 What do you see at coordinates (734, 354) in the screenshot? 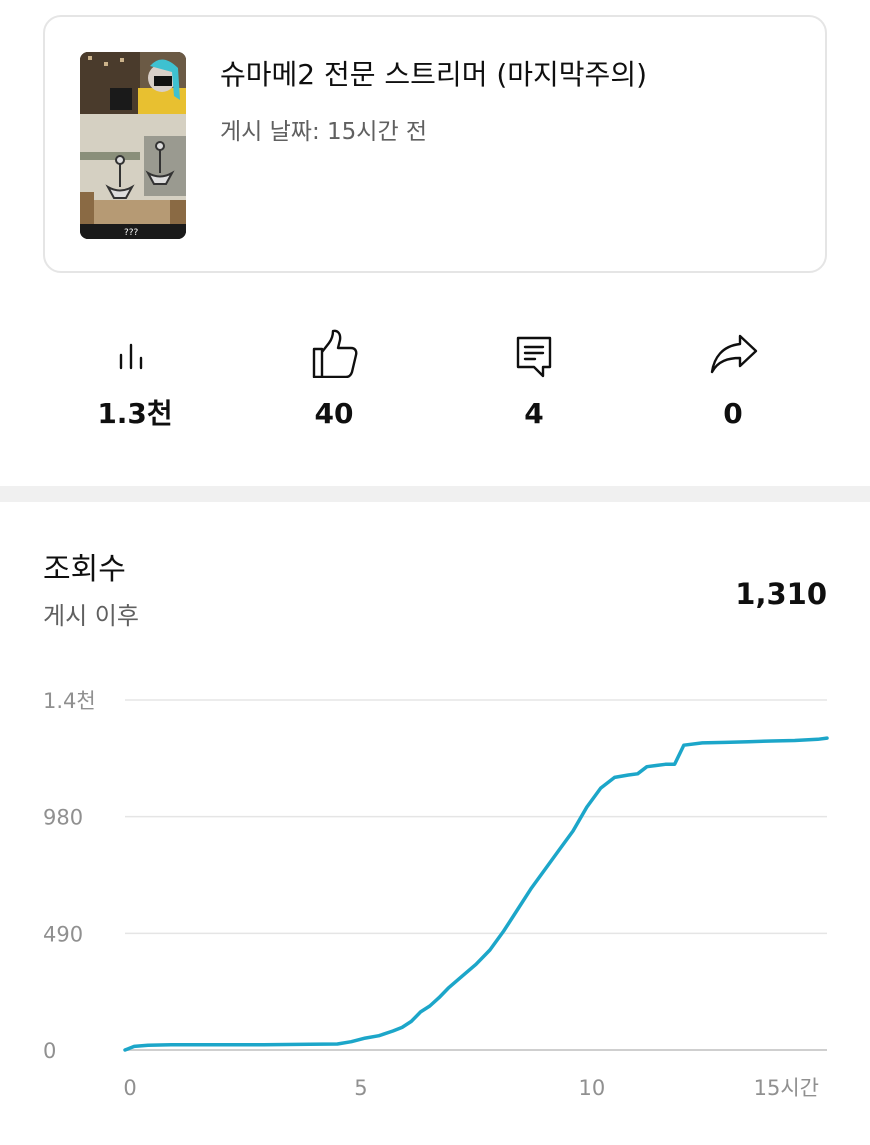
I see `share-icon` at bounding box center [734, 354].